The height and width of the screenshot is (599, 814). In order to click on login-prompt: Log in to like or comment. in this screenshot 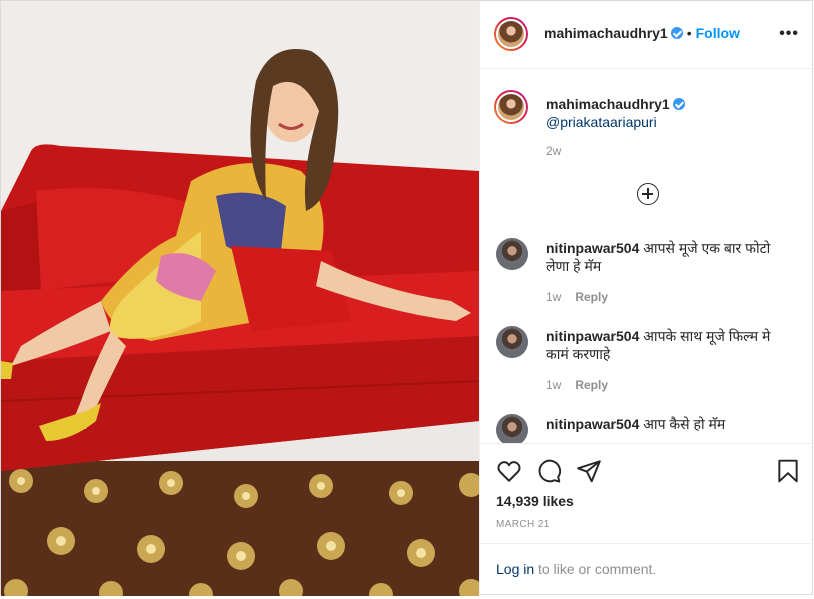, I will do `click(647, 570)`.